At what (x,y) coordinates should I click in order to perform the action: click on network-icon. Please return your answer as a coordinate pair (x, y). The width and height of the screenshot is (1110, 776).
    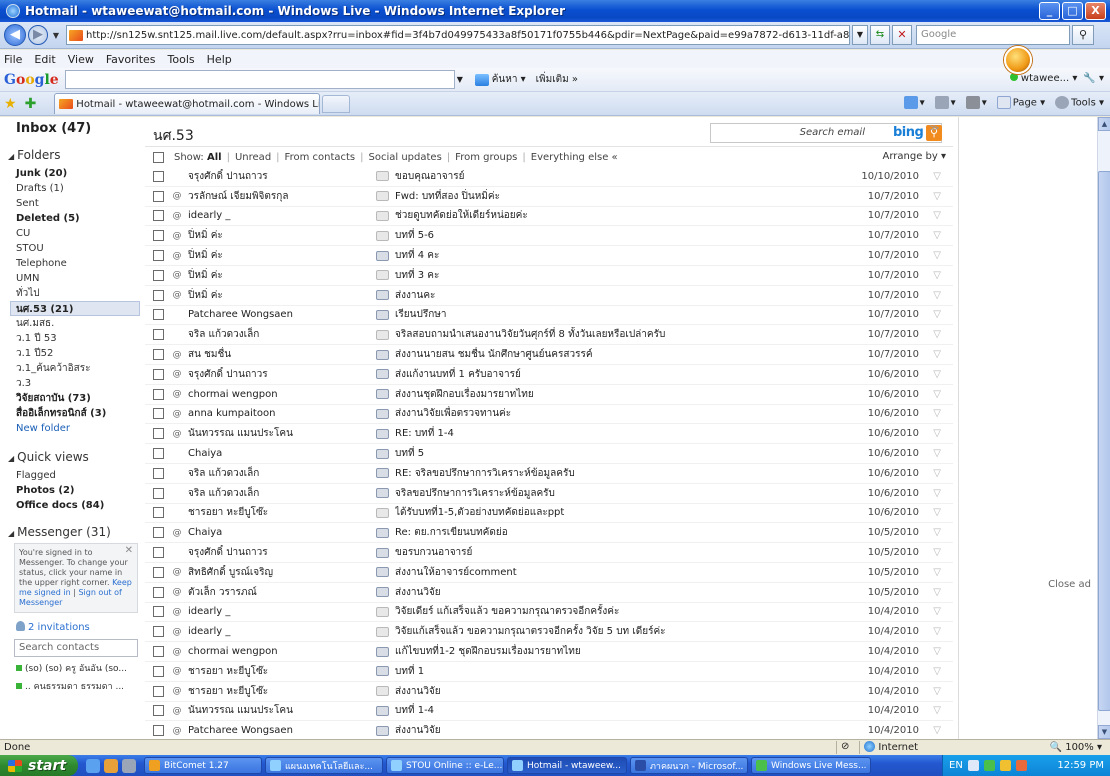
    Looking at the image, I should click on (989, 765).